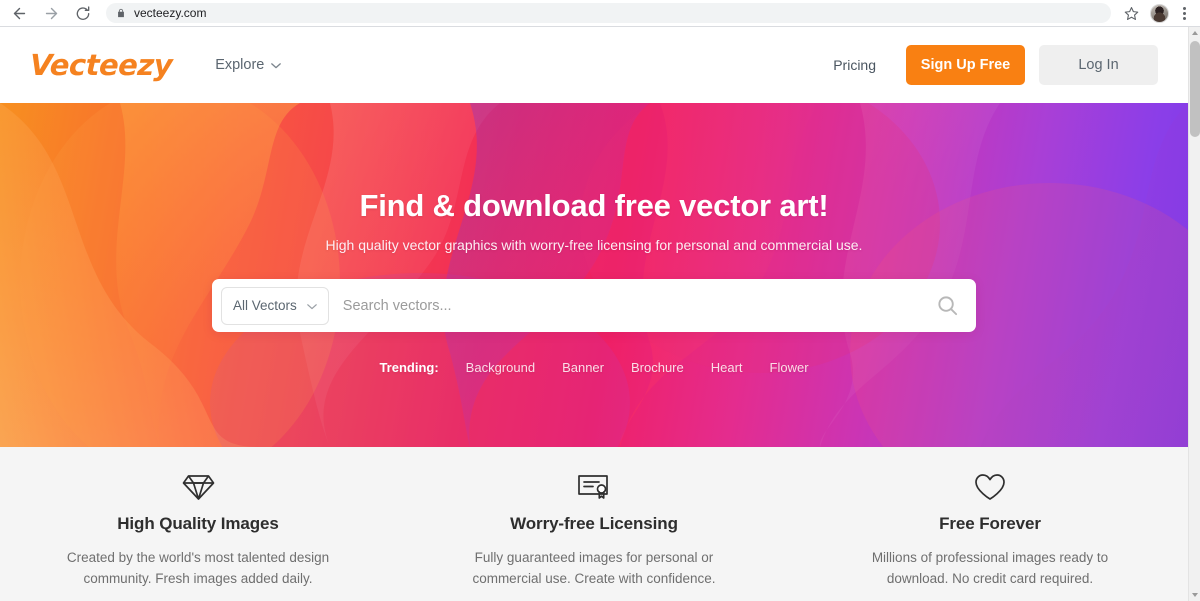 Image resolution: width=1200 pixels, height=601 pixels. What do you see at coordinates (265, 305) in the screenshot?
I see `category-label: All Vectors` at bounding box center [265, 305].